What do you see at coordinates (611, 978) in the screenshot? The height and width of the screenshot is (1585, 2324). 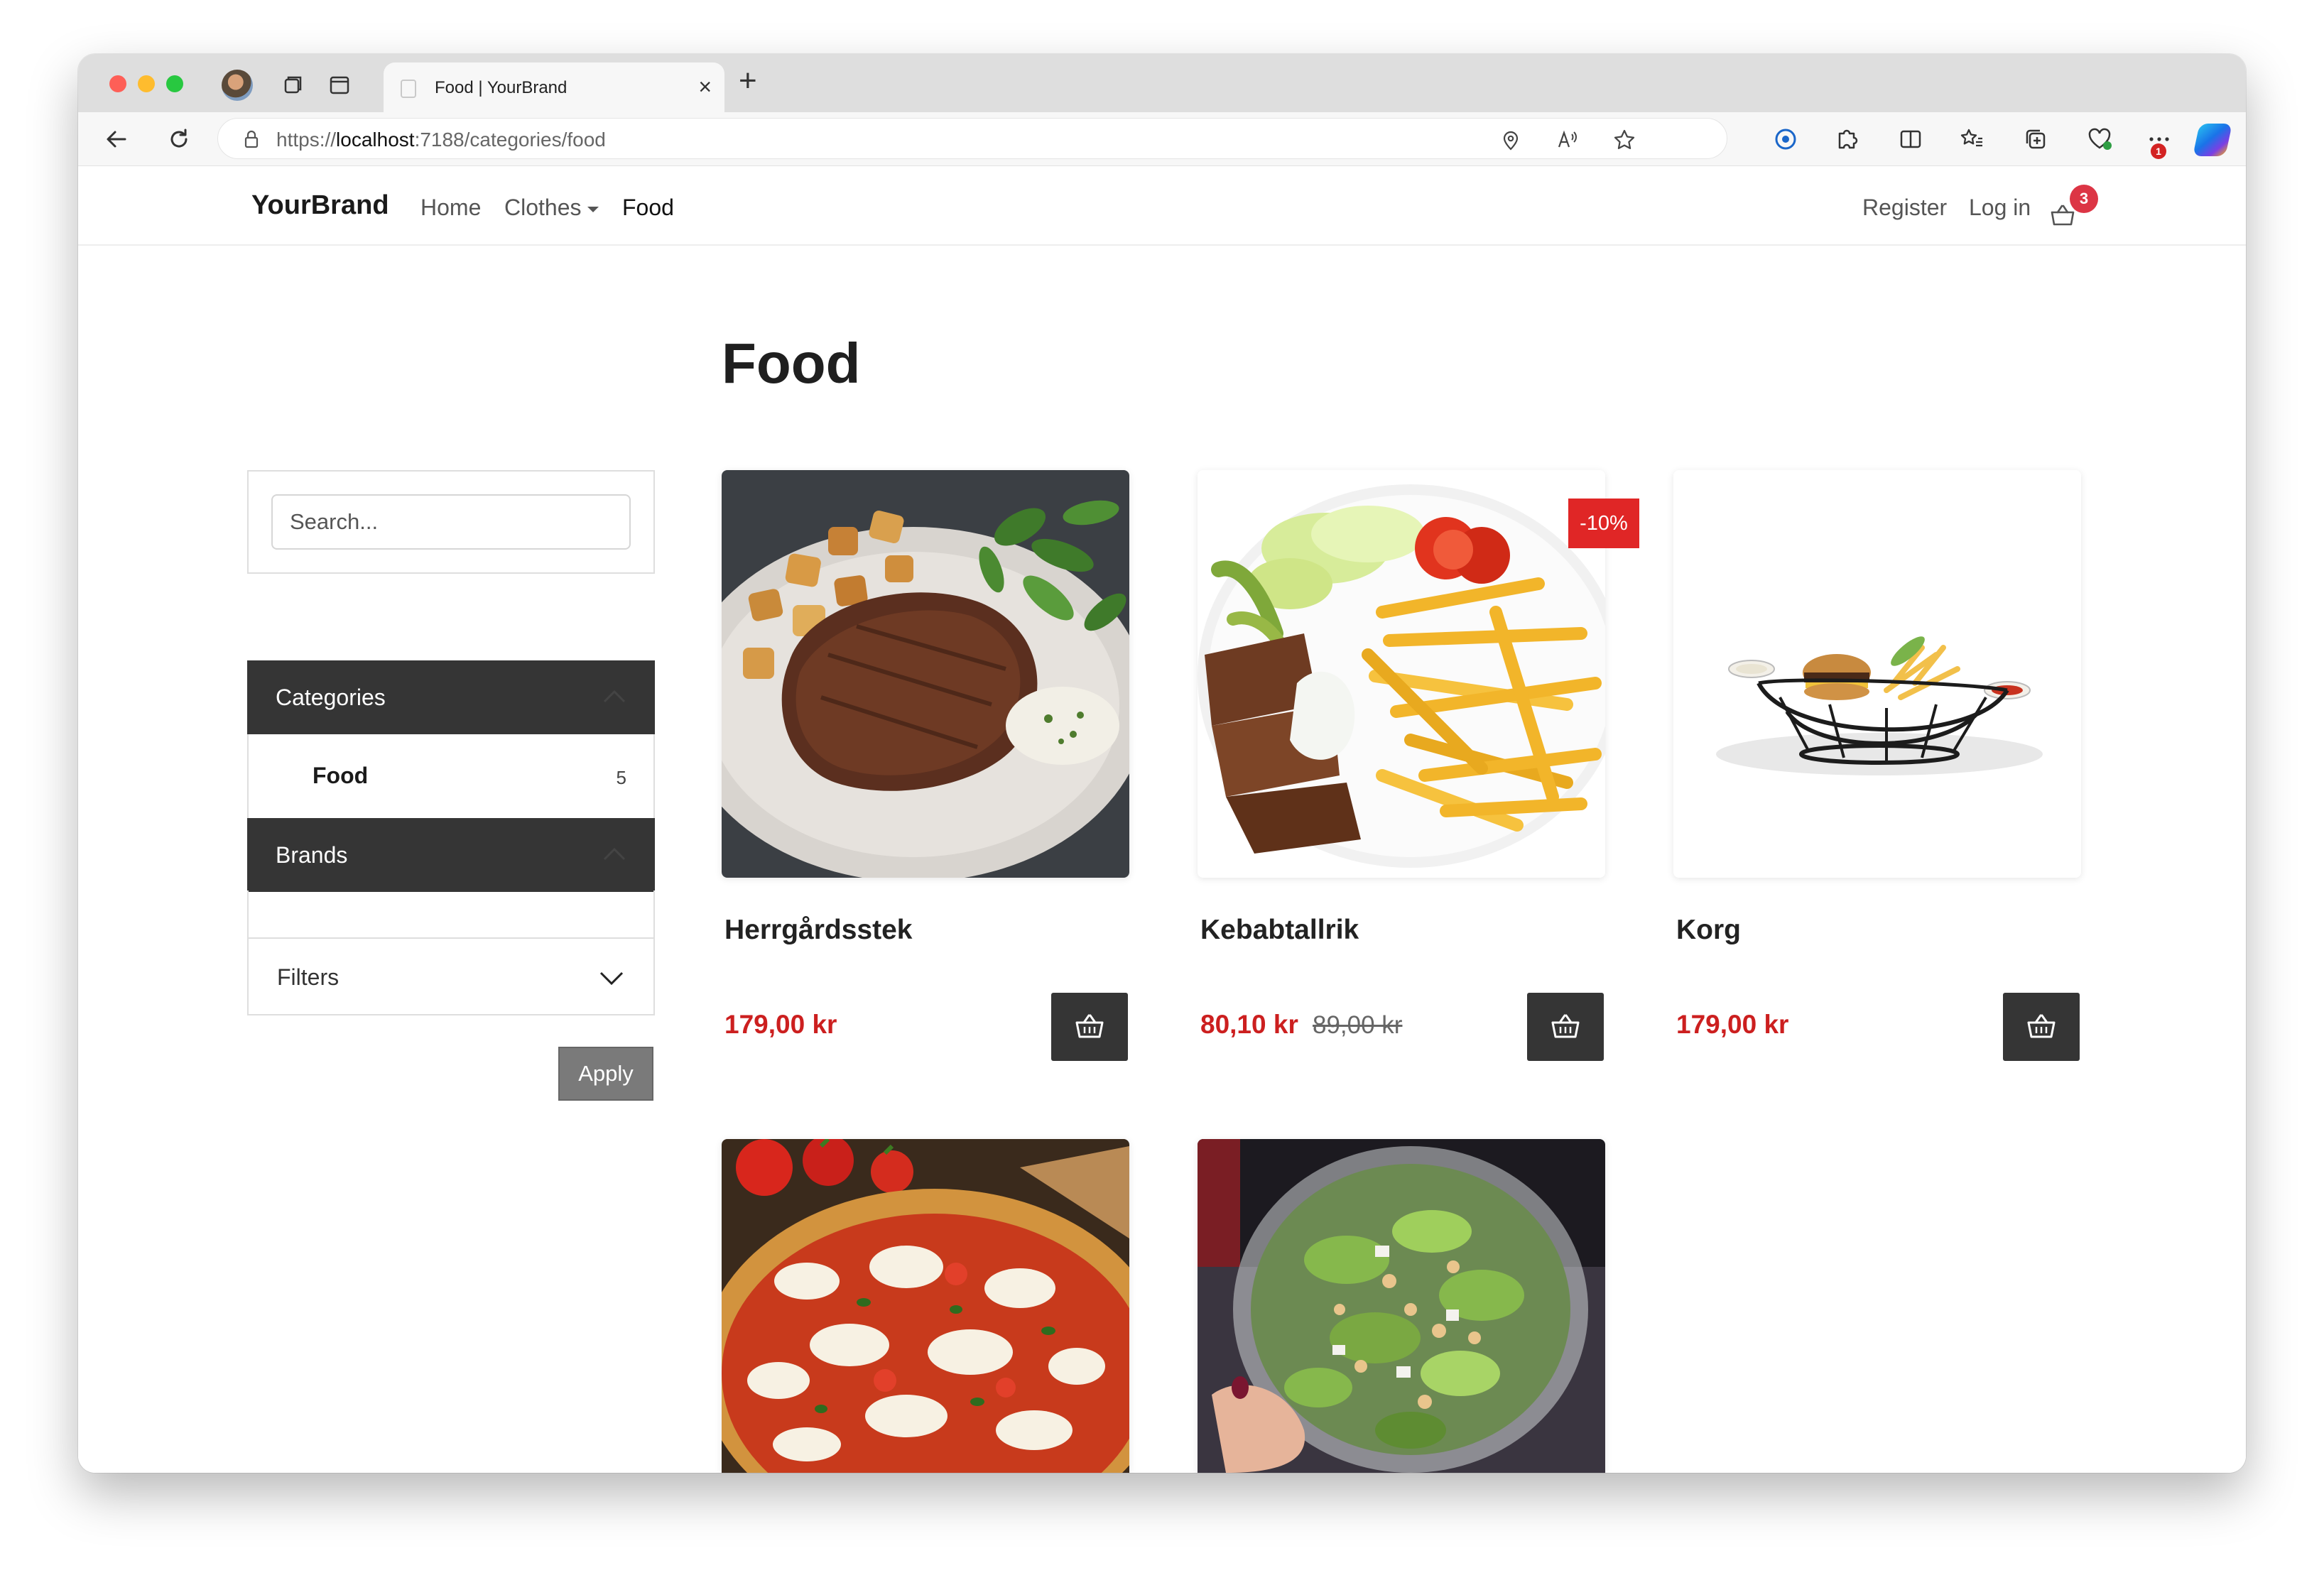 I see `chevron-down-icon` at bounding box center [611, 978].